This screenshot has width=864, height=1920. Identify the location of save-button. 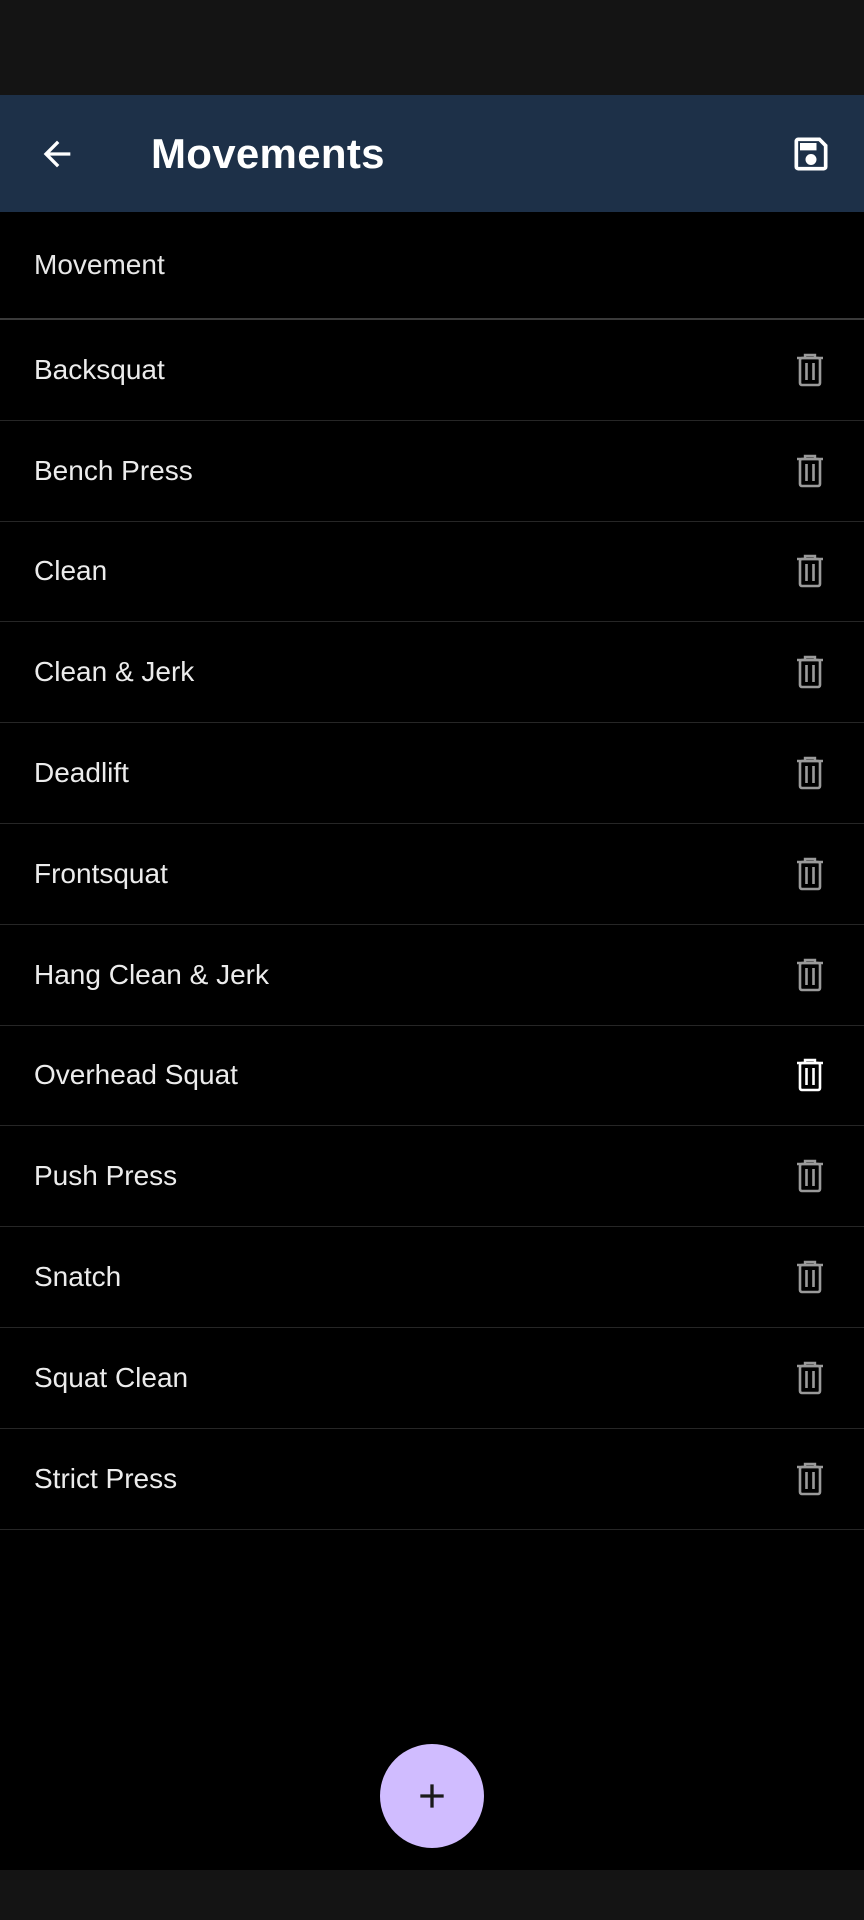
(811, 153).